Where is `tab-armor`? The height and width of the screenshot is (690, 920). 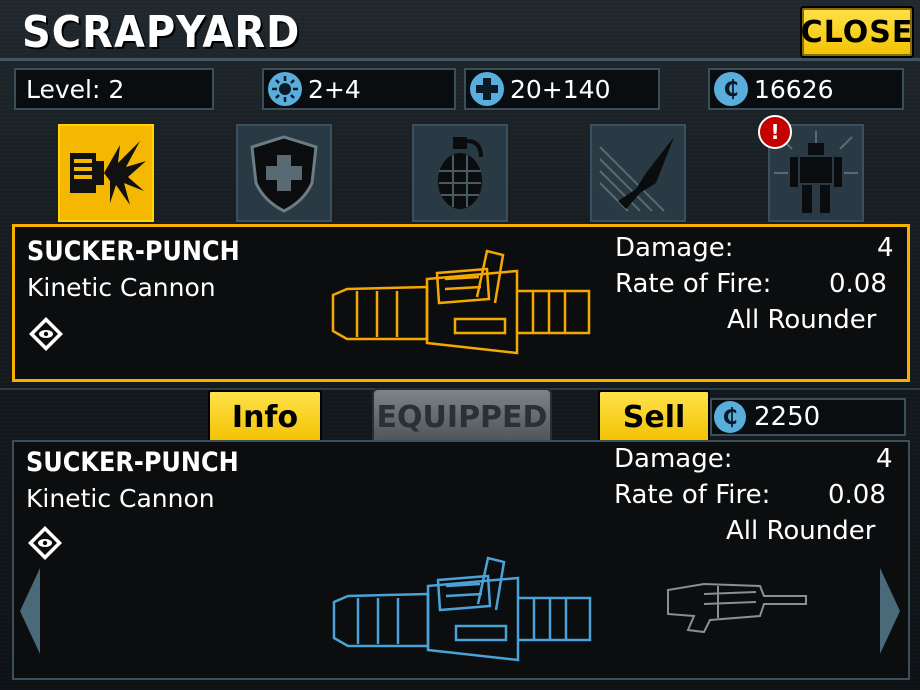
tab-armor is located at coordinates (284, 173).